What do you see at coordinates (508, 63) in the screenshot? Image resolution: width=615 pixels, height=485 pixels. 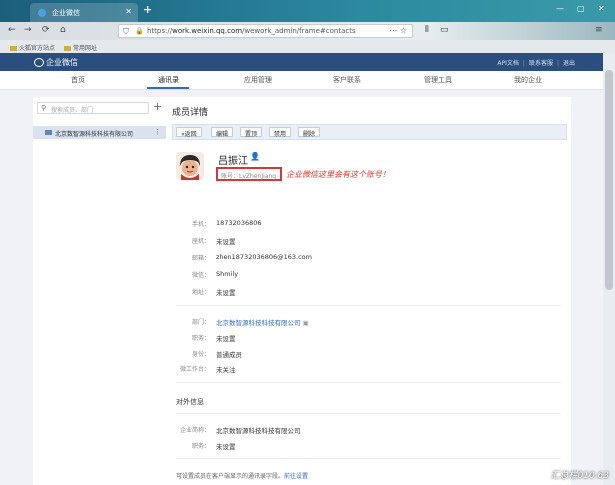 I see `api-docs-link: API文档` at bounding box center [508, 63].